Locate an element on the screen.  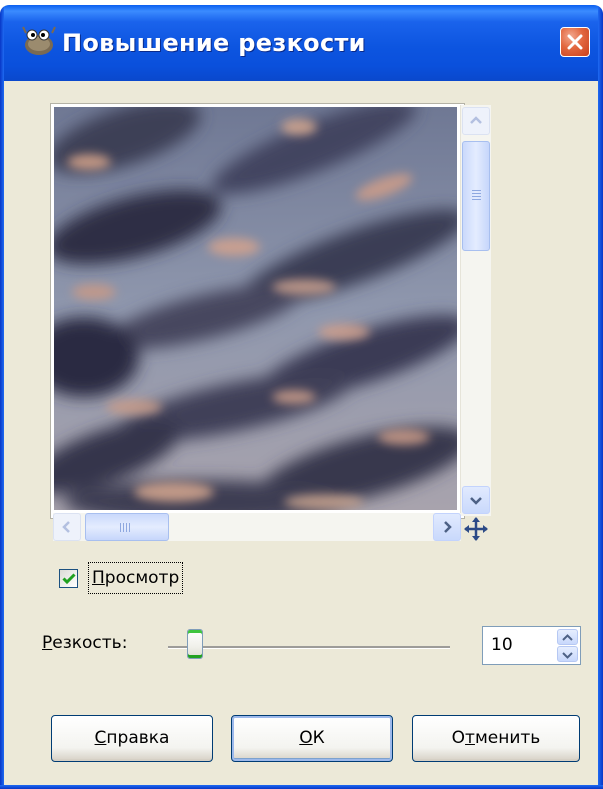
close-icon is located at coordinates (575, 42).